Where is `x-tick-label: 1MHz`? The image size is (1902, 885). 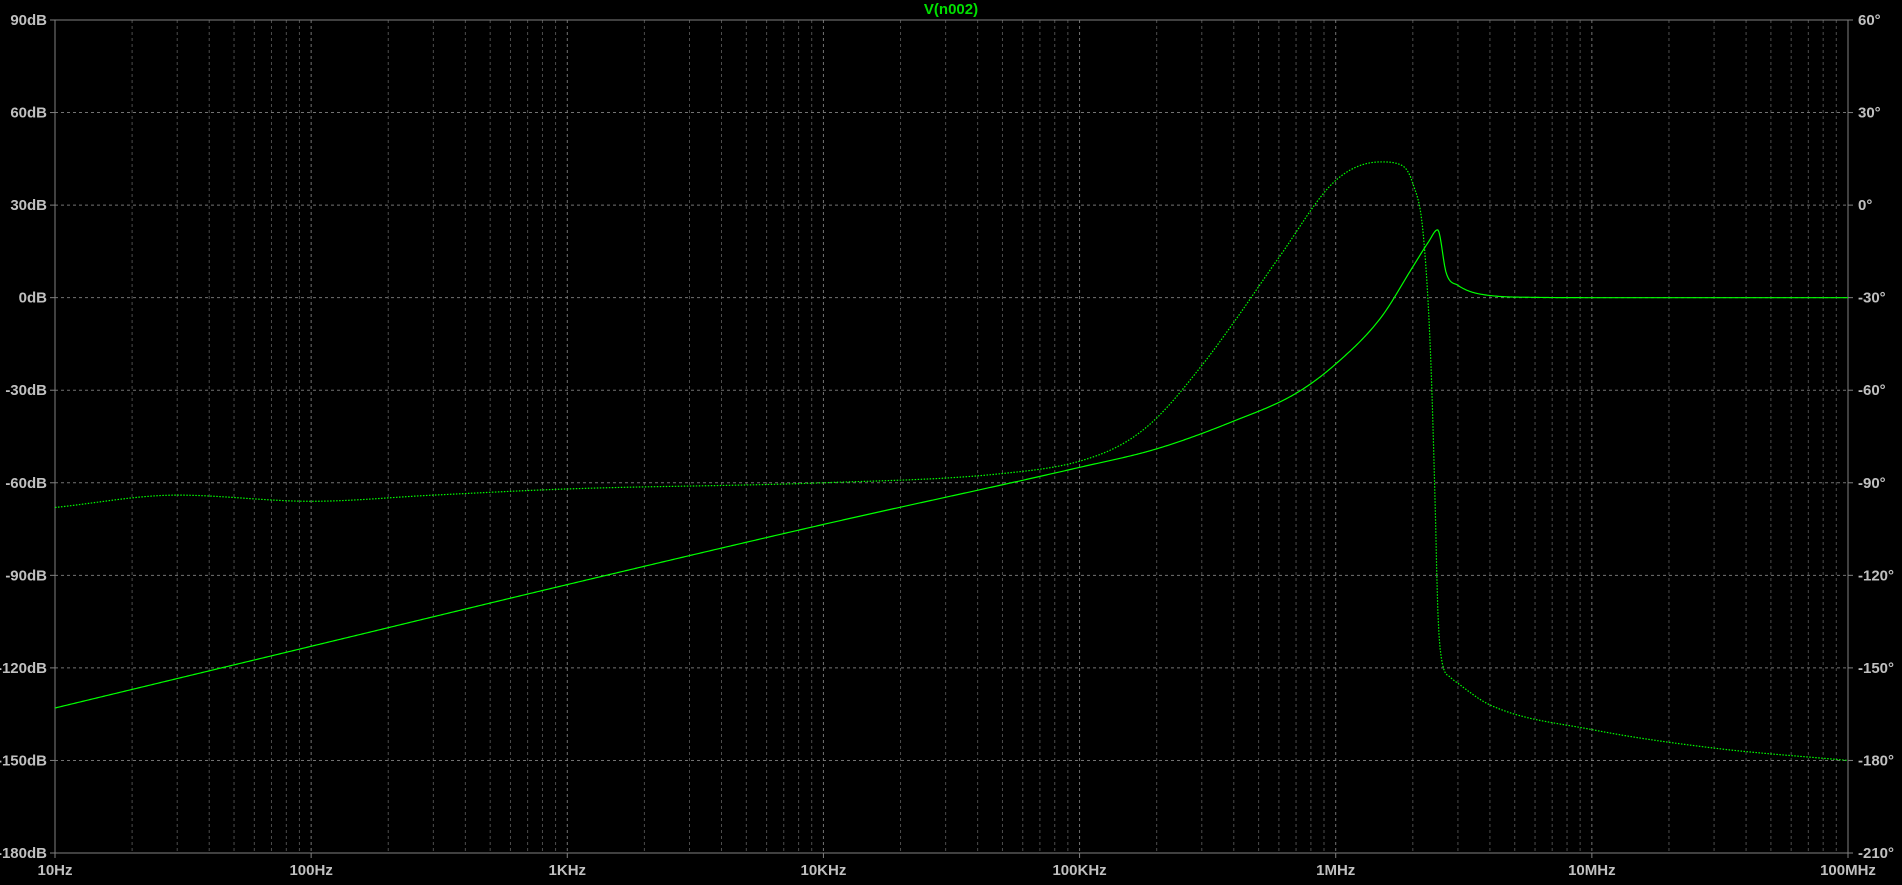 x-tick-label: 1MHz is located at coordinates (1335, 870).